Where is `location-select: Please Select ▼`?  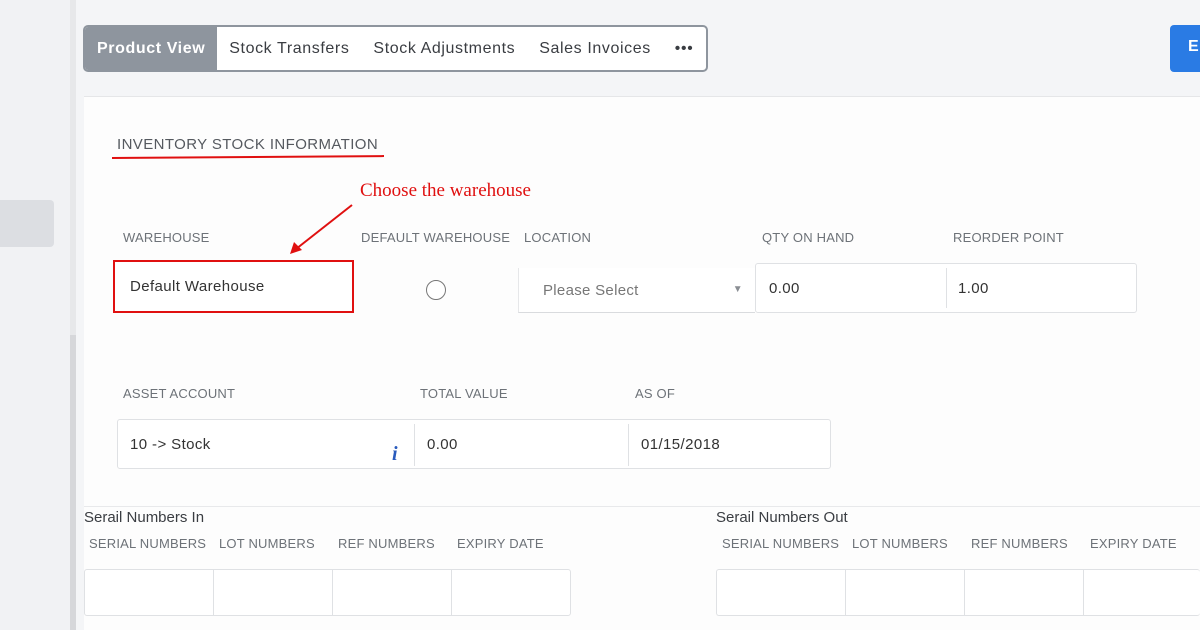 location-select: Please Select ▼ is located at coordinates (636, 290).